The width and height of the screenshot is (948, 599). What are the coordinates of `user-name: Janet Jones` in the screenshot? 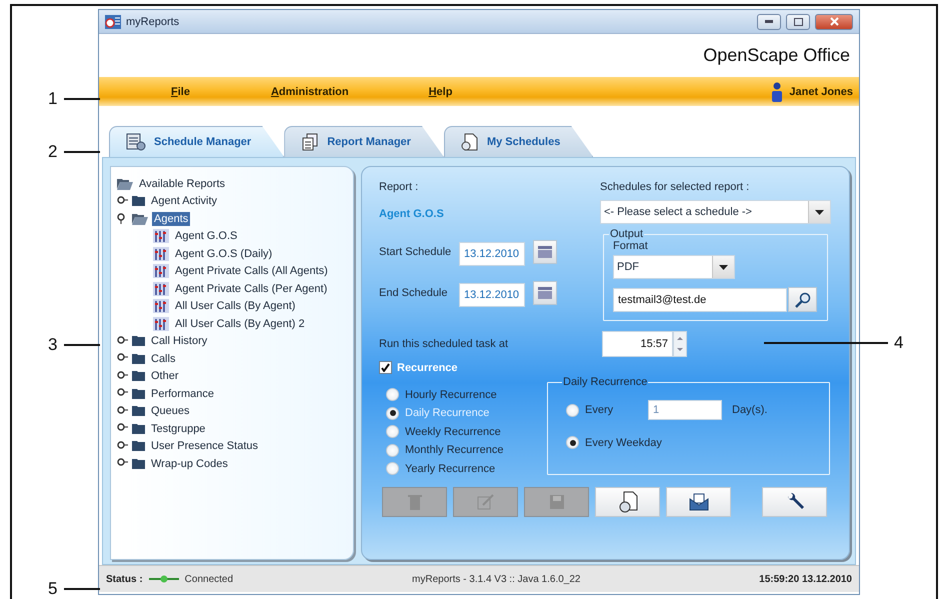 It's located at (821, 92).